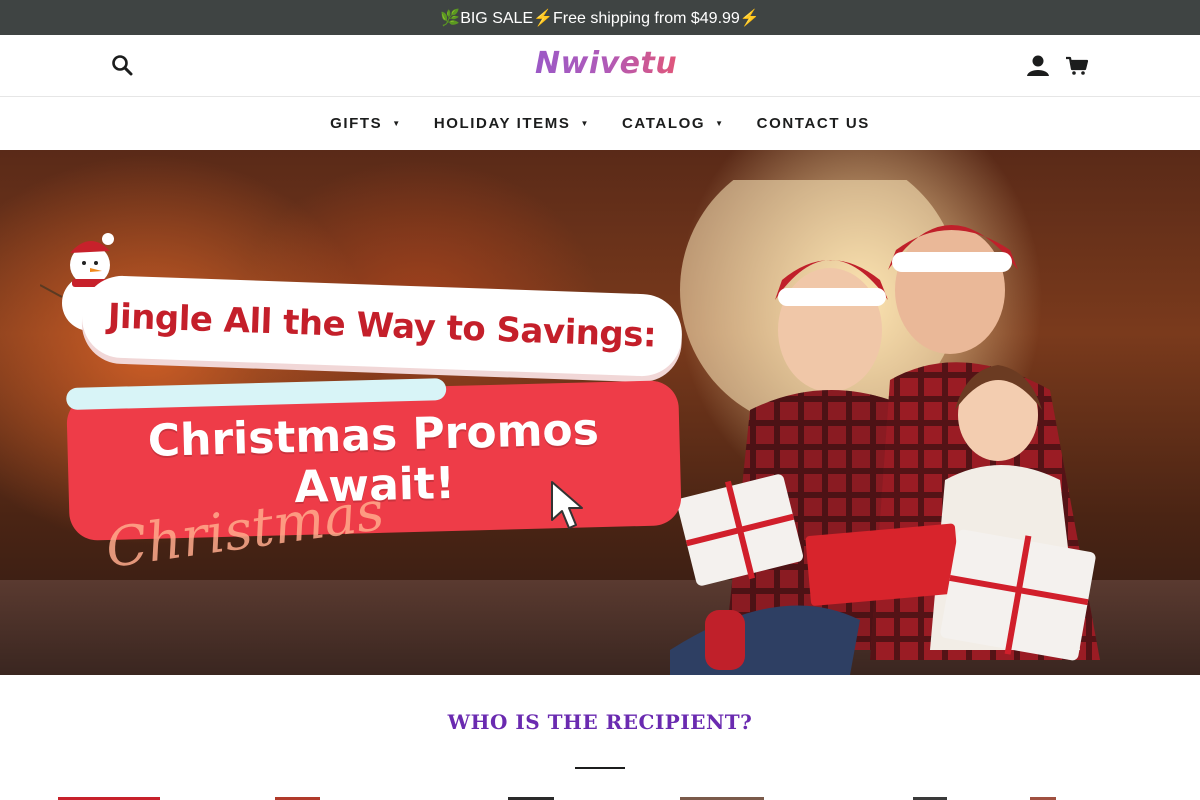 The image size is (1200, 800). I want to click on hero-headline-top: Jingle All the Way to Savings:, so click(382, 326).